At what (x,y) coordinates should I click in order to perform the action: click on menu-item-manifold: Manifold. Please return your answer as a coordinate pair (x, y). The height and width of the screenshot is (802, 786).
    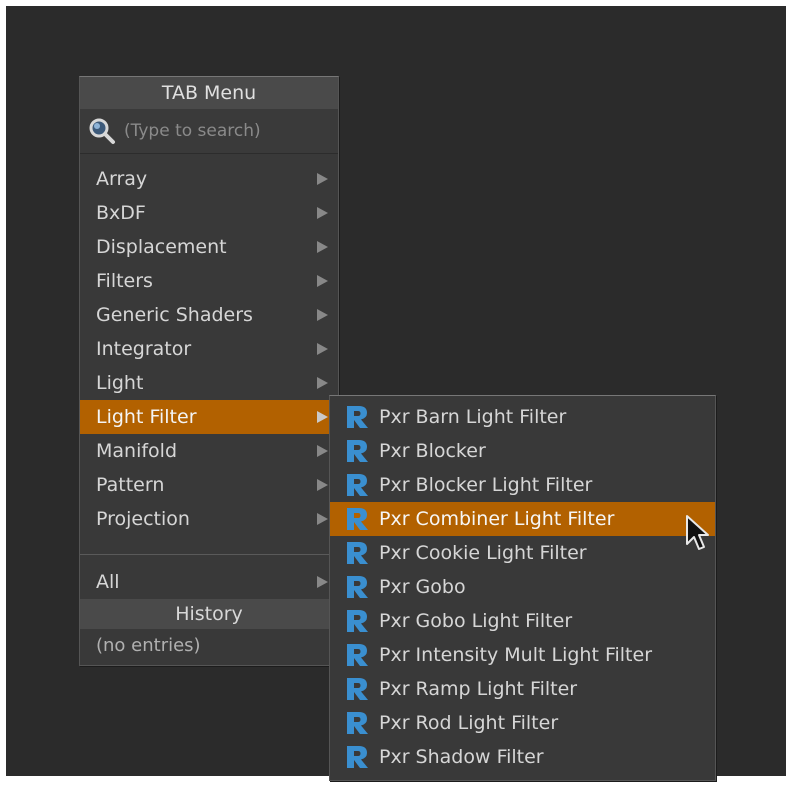
    Looking at the image, I should click on (209, 451).